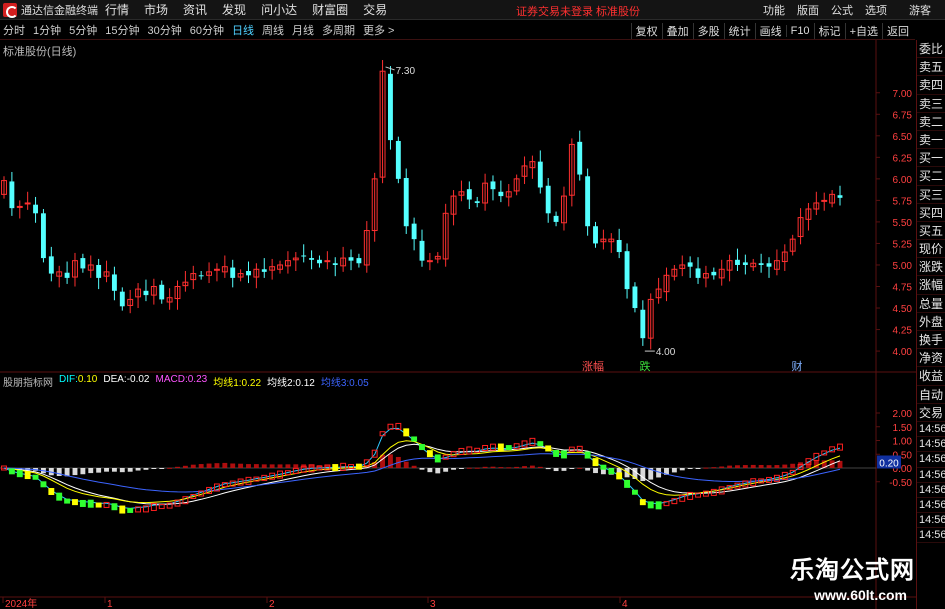  Describe the element at coordinates (903, 115) in the screenshot. I see `price-tick-label: 6.75` at that location.